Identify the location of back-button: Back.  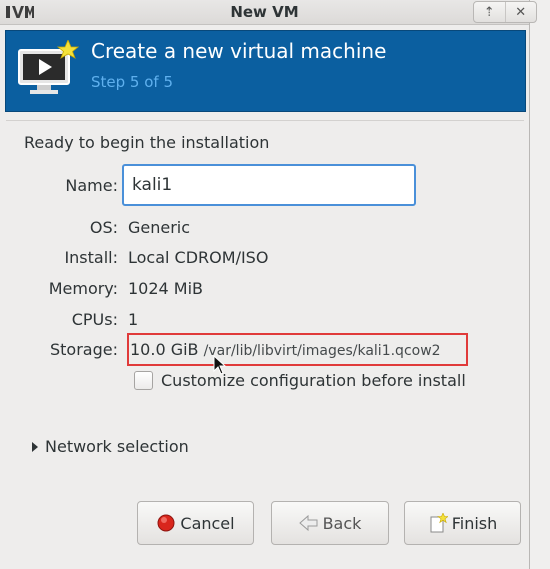
(330, 523).